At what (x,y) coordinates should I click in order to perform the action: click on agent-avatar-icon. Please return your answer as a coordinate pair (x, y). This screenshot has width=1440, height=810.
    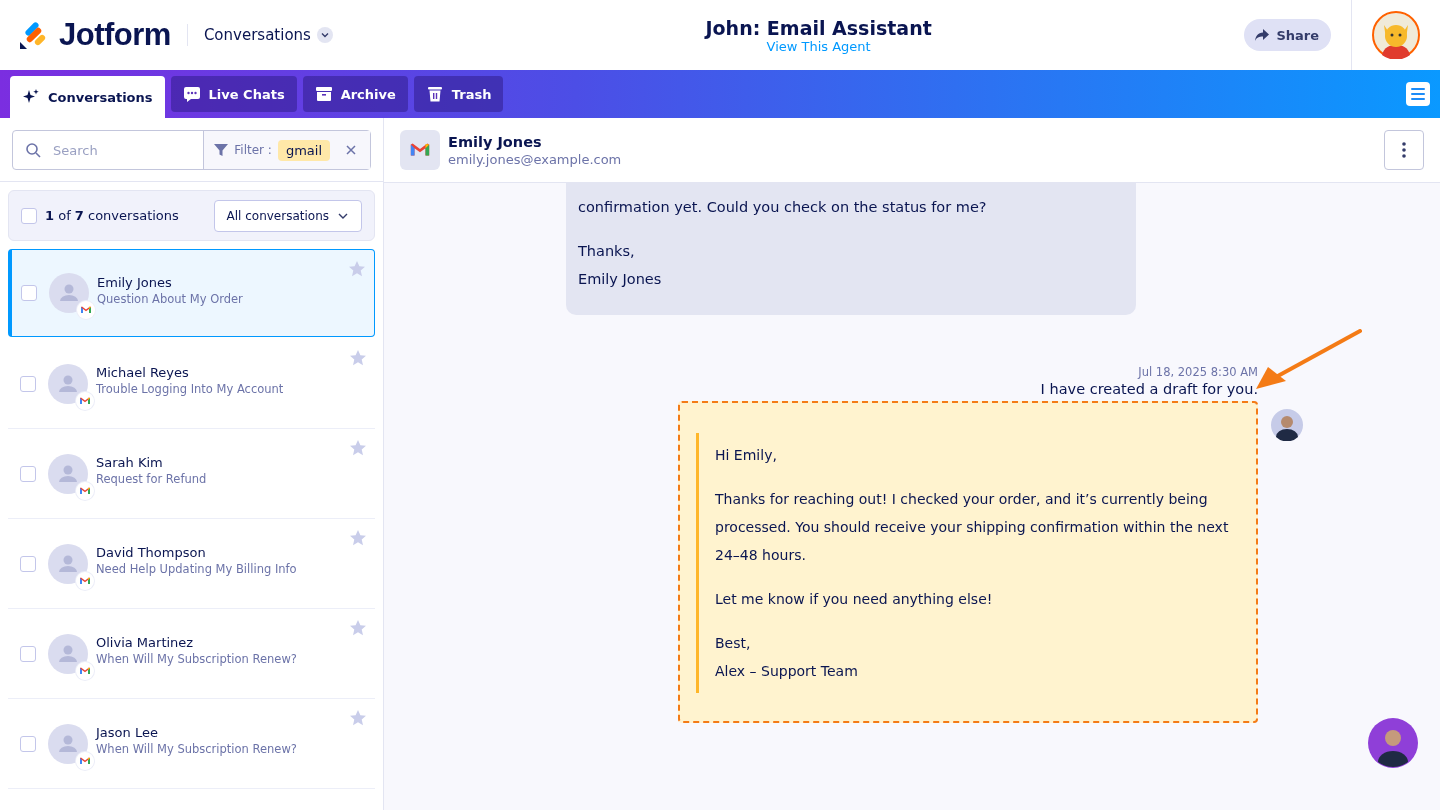
    Looking at the image, I should click on (1287, 425).